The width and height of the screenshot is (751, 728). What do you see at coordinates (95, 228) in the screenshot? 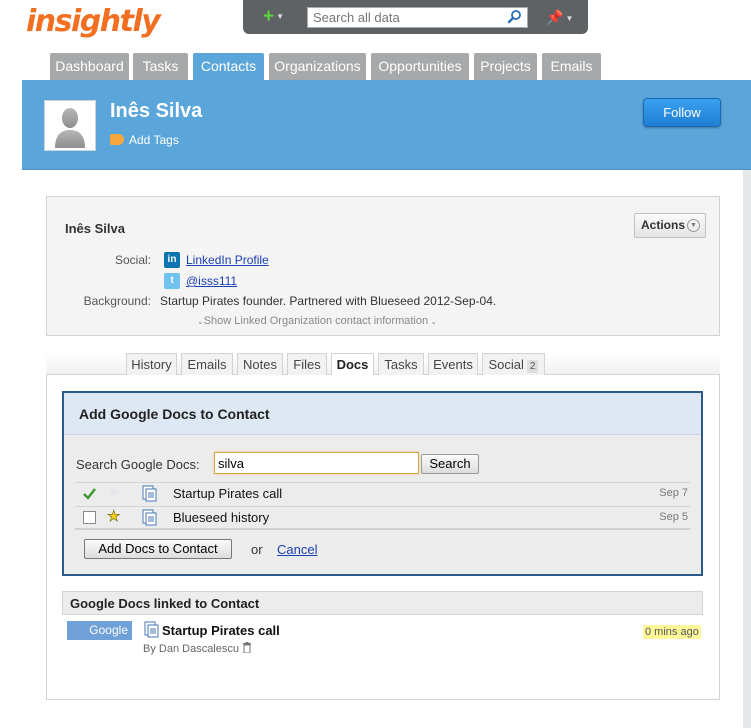
I see `details-name: Inês Silva` at bounding box center [95, 228].